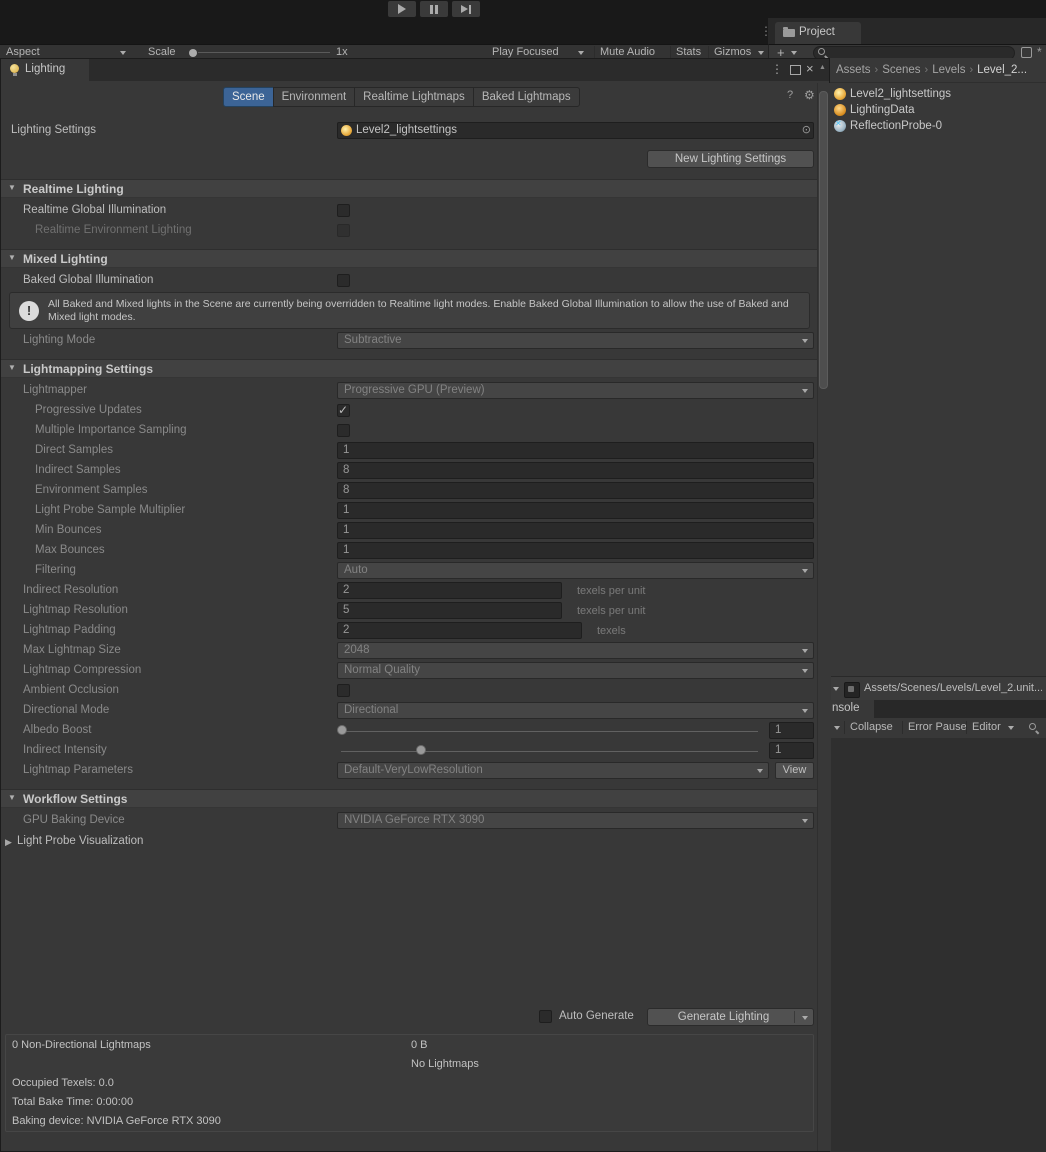 Image resolution: width=1046 pixels, height=1152 pixels. What do you see at coordinates (575, 650) in the screenshot?
I see `max-lightmap-size-dropdown: 2048` at bounding box center [575, 650].